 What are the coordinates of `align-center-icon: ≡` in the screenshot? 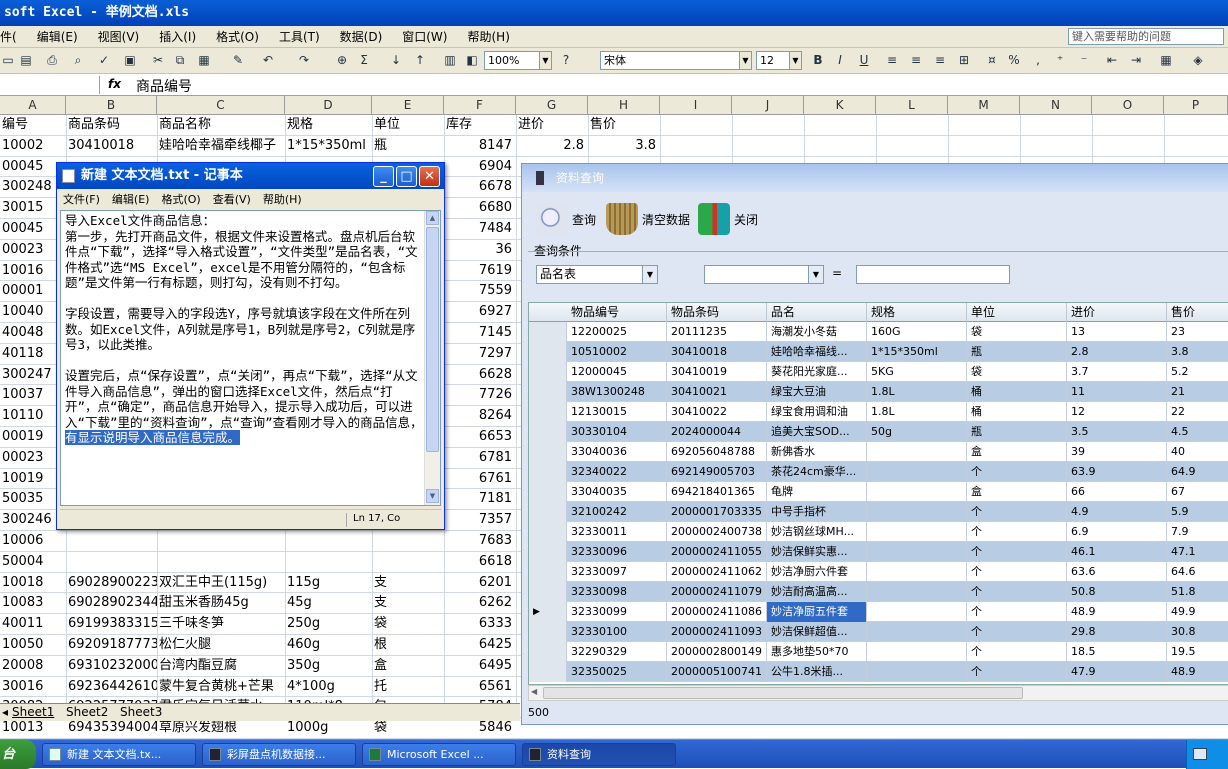 It's located at (916, 60).